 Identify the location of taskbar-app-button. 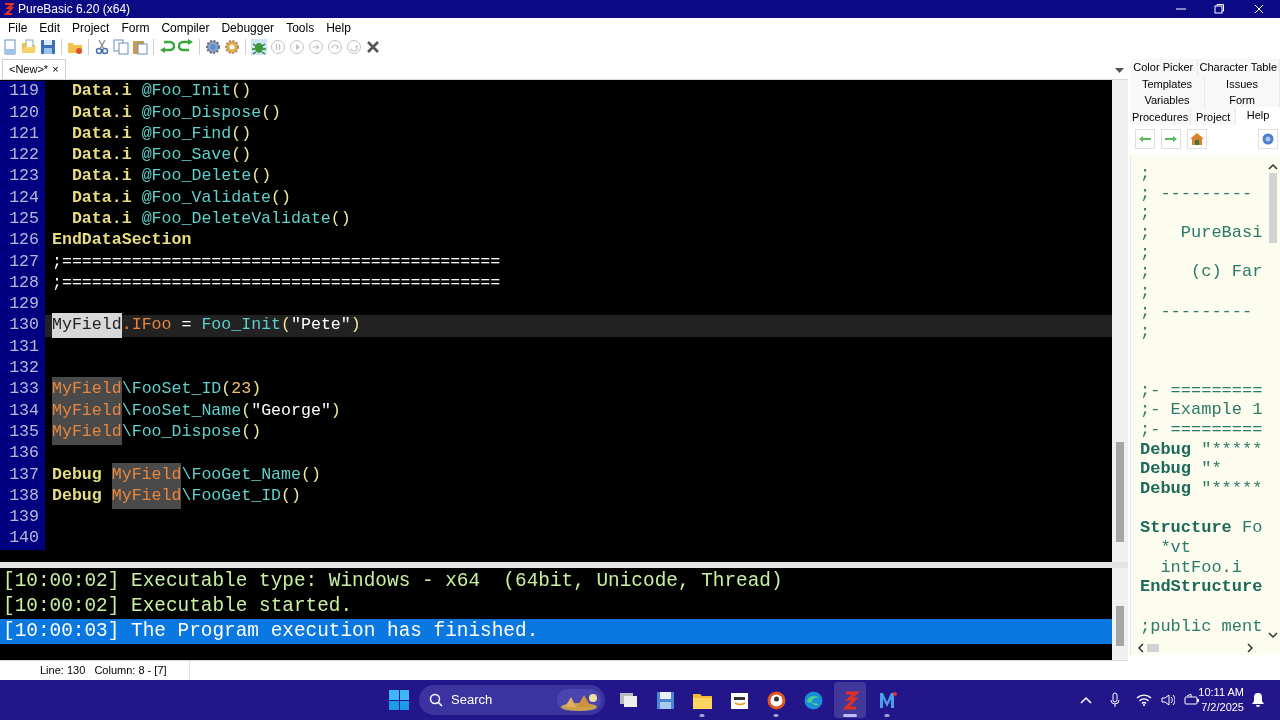
(850, 700).